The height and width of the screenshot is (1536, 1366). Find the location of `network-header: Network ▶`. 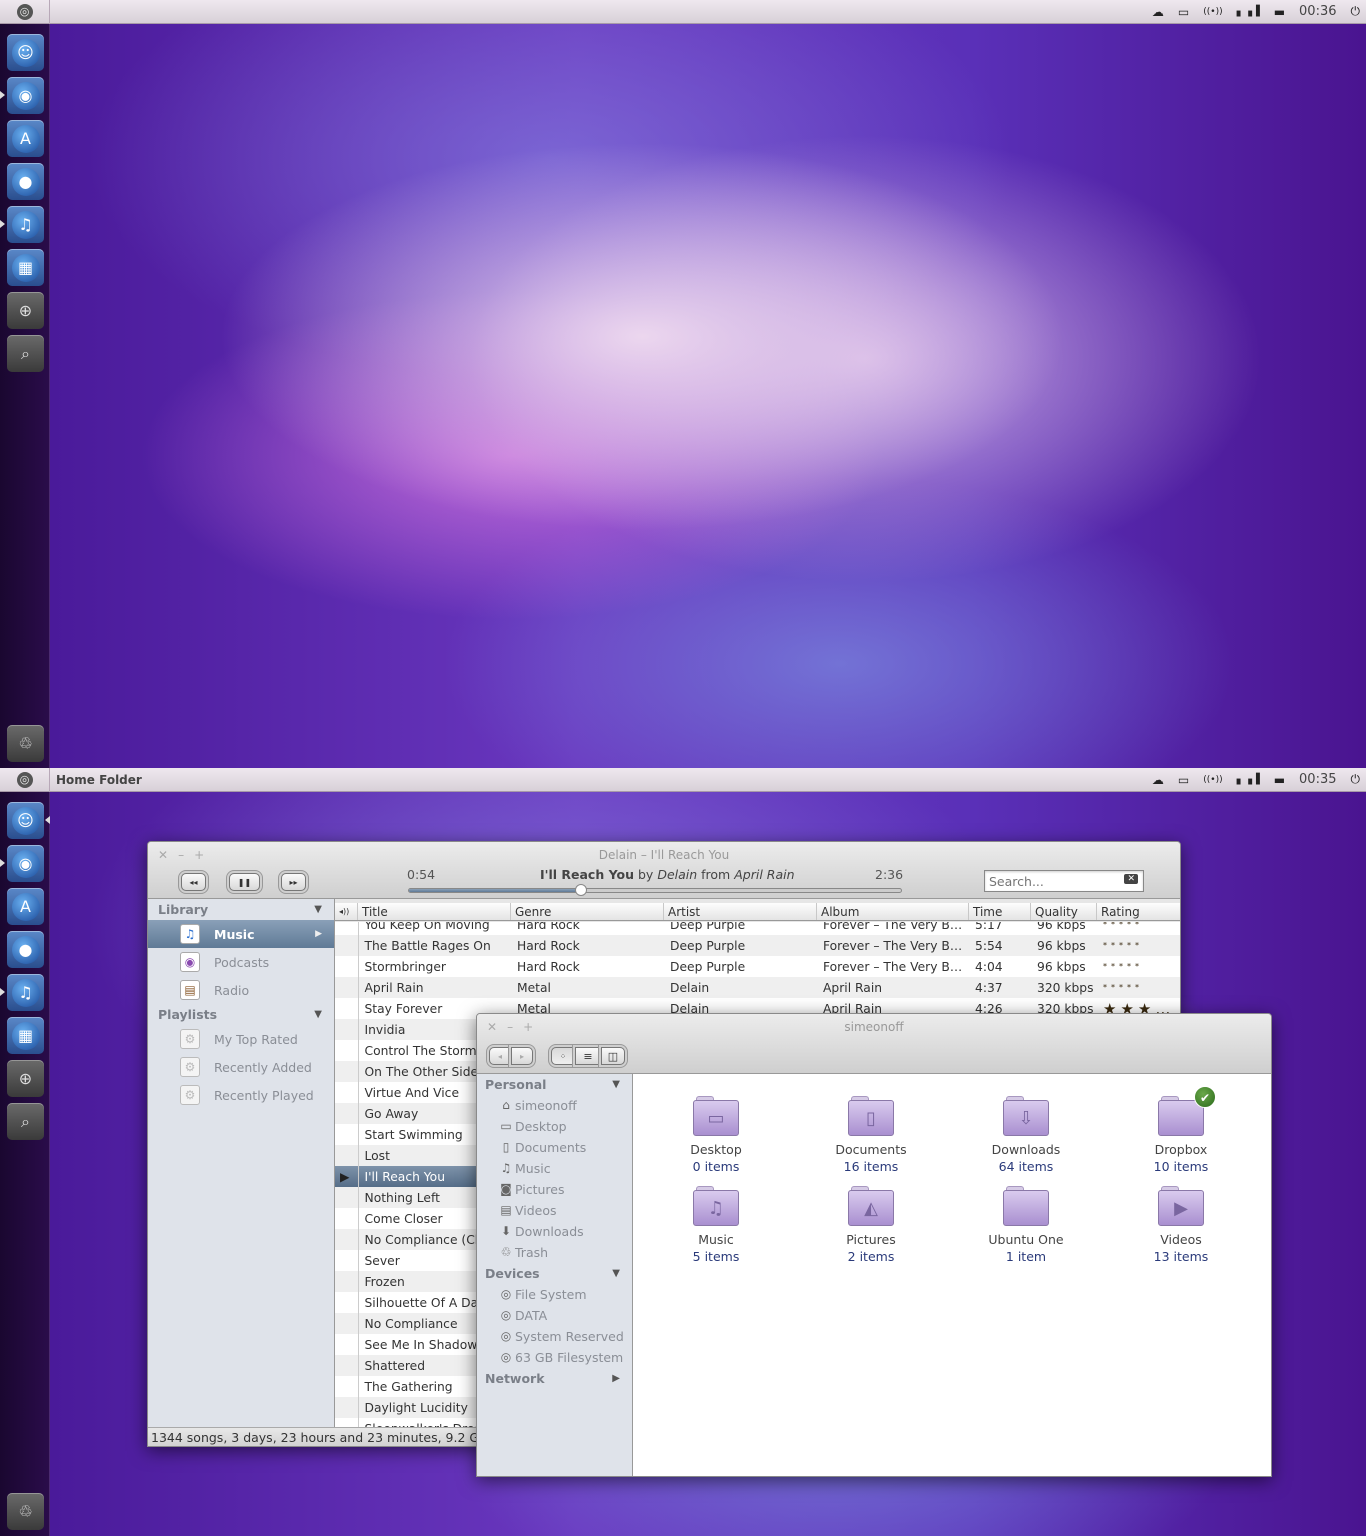

network-header: Network ▶ is located at coordinates (554, 1378).